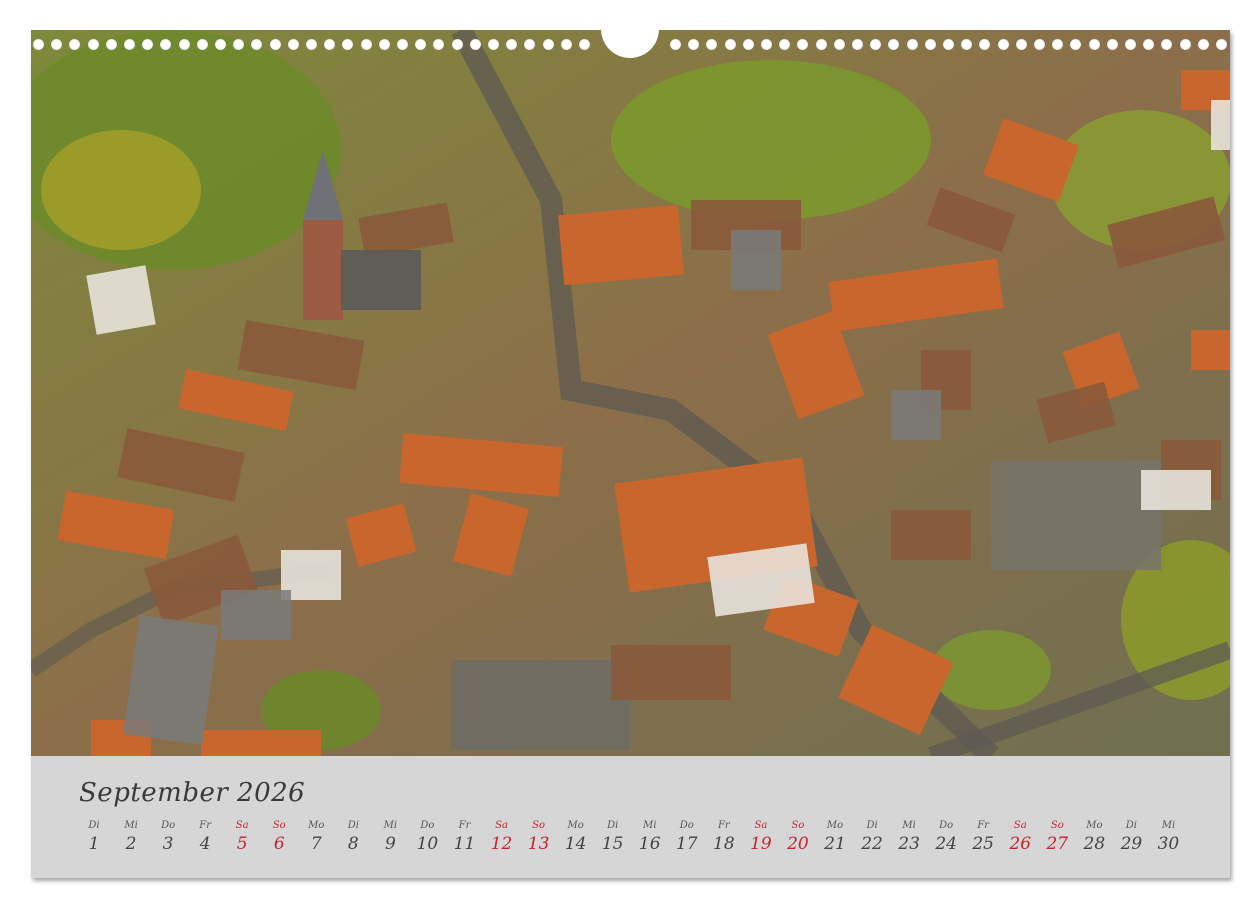  I want to click on day-number: 5, so click(242, 844).